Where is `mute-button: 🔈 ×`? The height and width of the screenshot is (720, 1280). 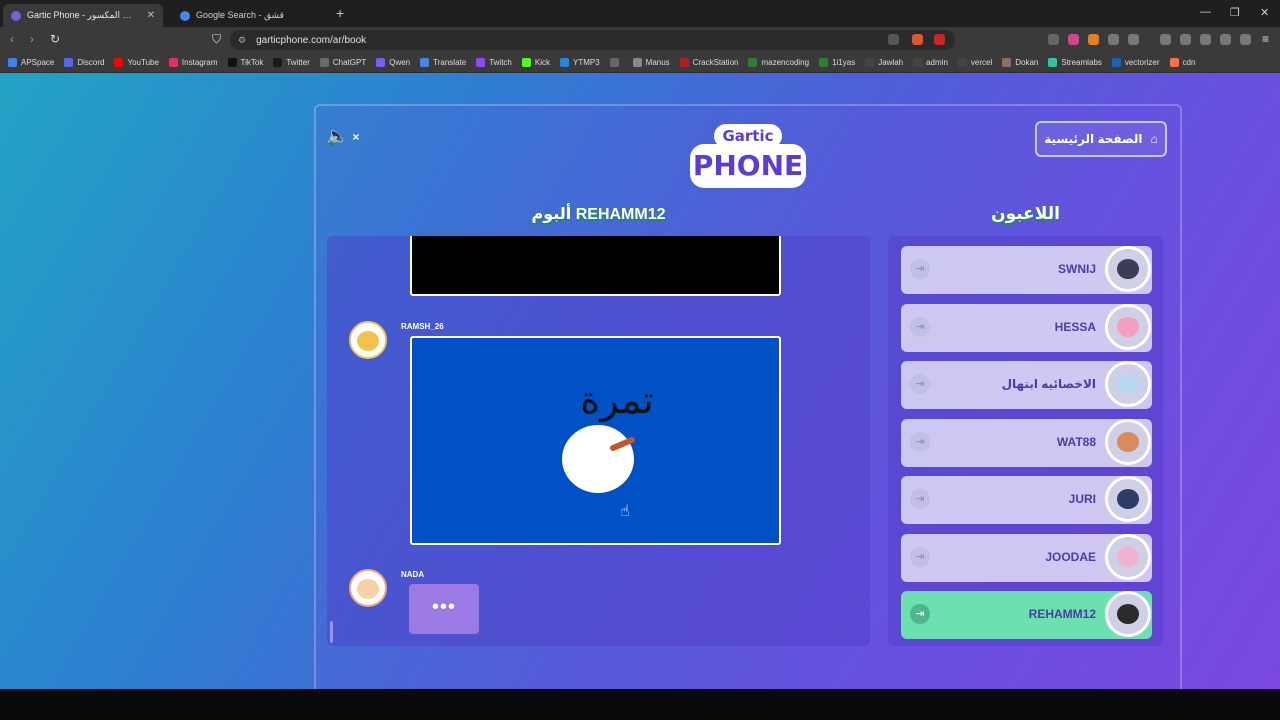
mute-button: 🔈 × is located at coordinates (342, 136).